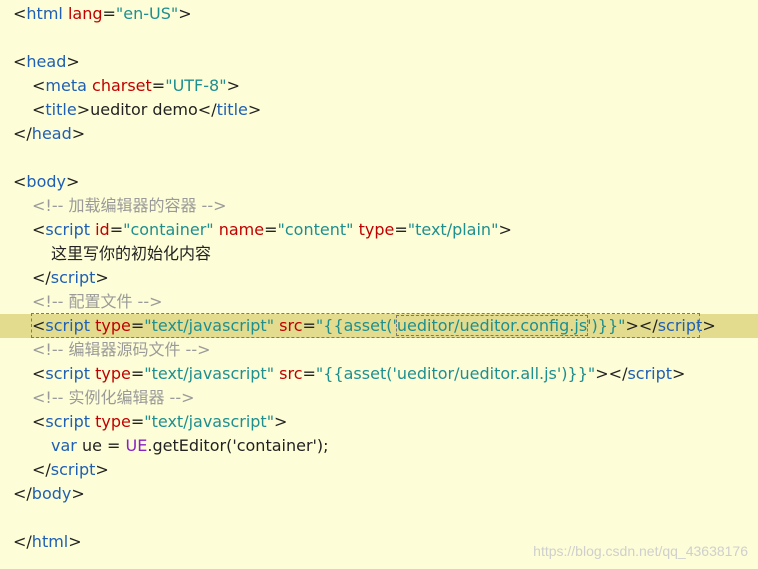  What do you see at coordinates (379, 110) in the screenshot?
I see `code-line-5: <title>ueditor demo</title>` at bounding box center [379, 110].